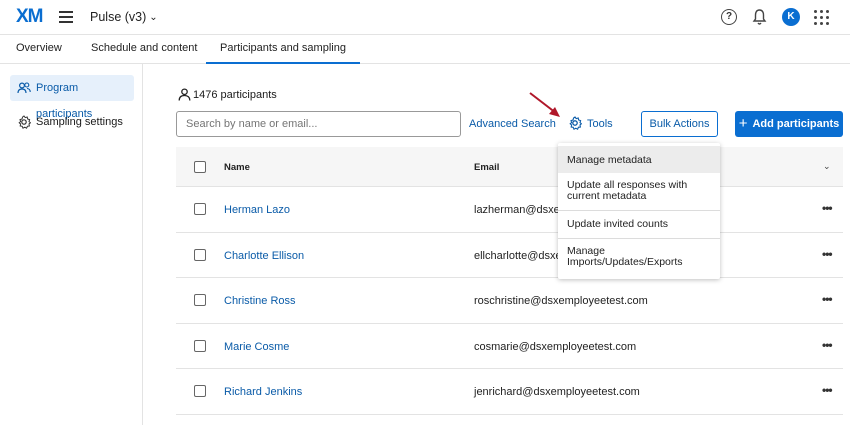 The width and height of the screenshot is (850, 425). What do you see at coordinates (522, 255) in the screenshot?
I see `participant-email: ellcharlotte@dsxem` at bounding box center [522, 255].